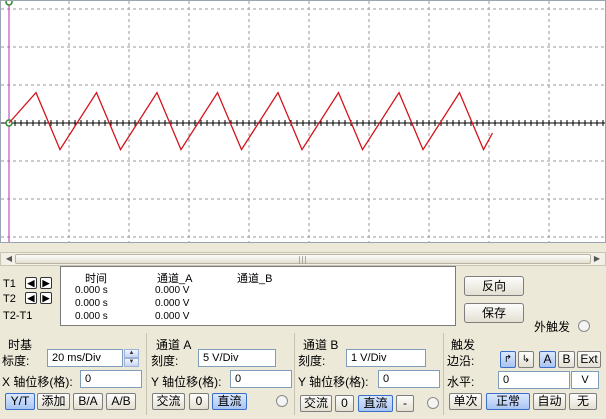  I want to click on trigger-level-field: 0, so click(534, 380).